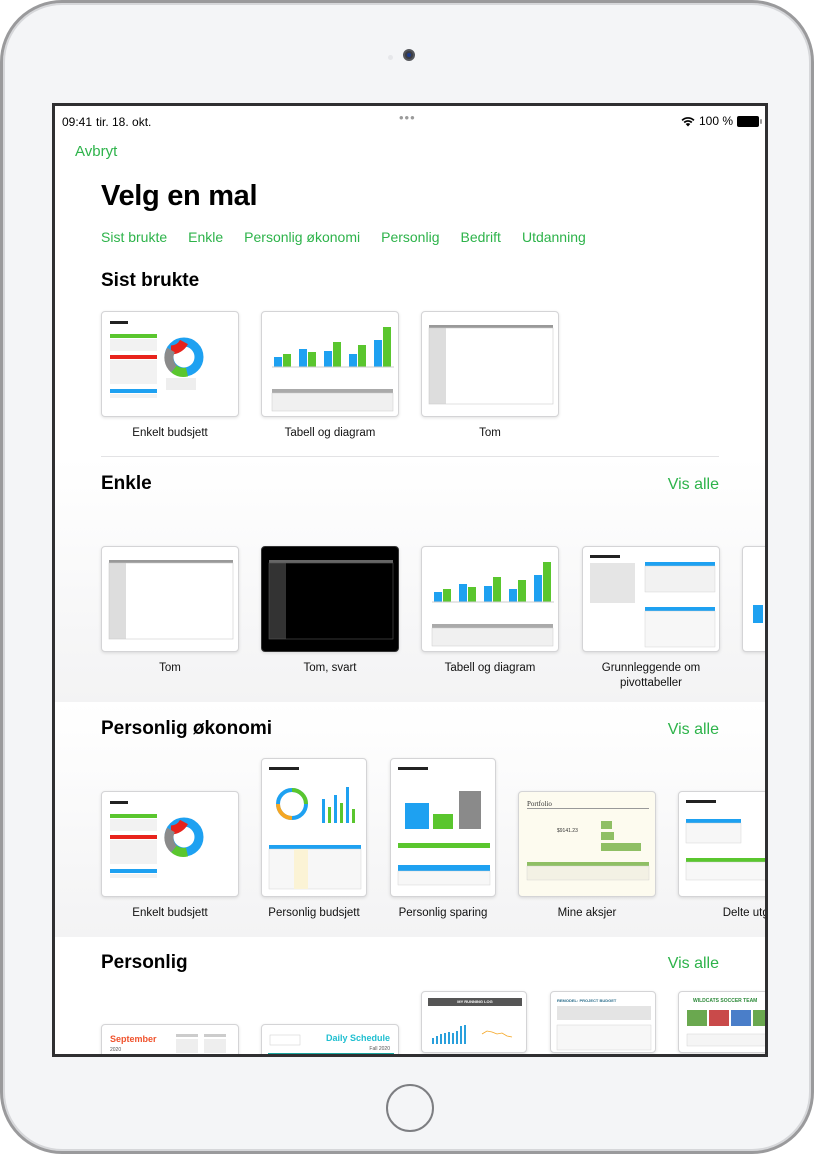  Describe the element at coordinates (144, 962) in the screenshot. I see `section-title-personlig: Personlig` at that location.